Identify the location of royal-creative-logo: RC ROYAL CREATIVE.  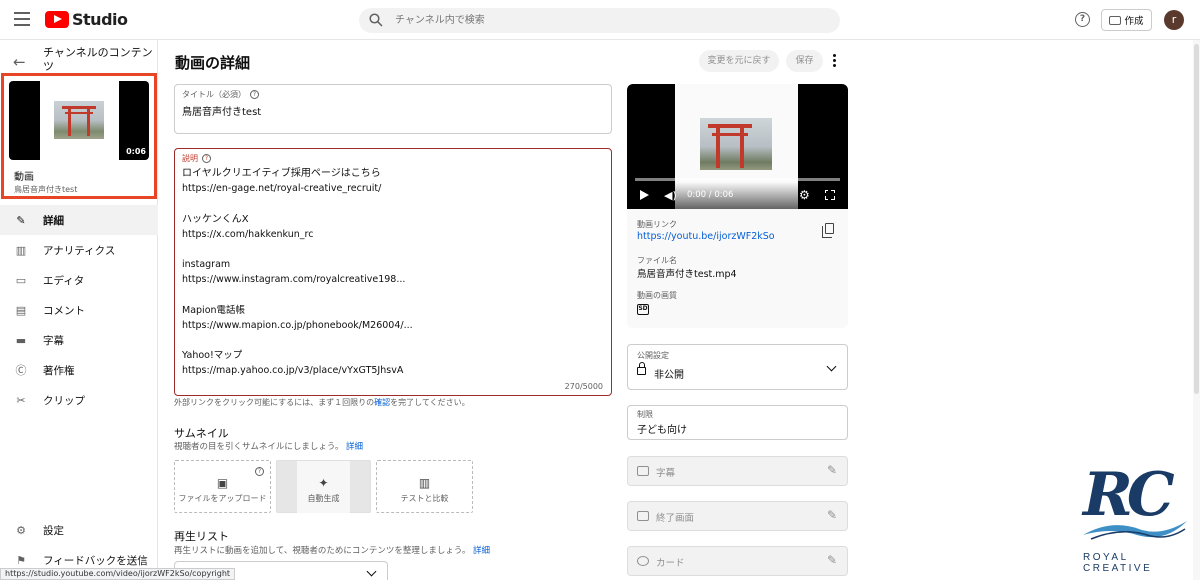
(1135, 517).